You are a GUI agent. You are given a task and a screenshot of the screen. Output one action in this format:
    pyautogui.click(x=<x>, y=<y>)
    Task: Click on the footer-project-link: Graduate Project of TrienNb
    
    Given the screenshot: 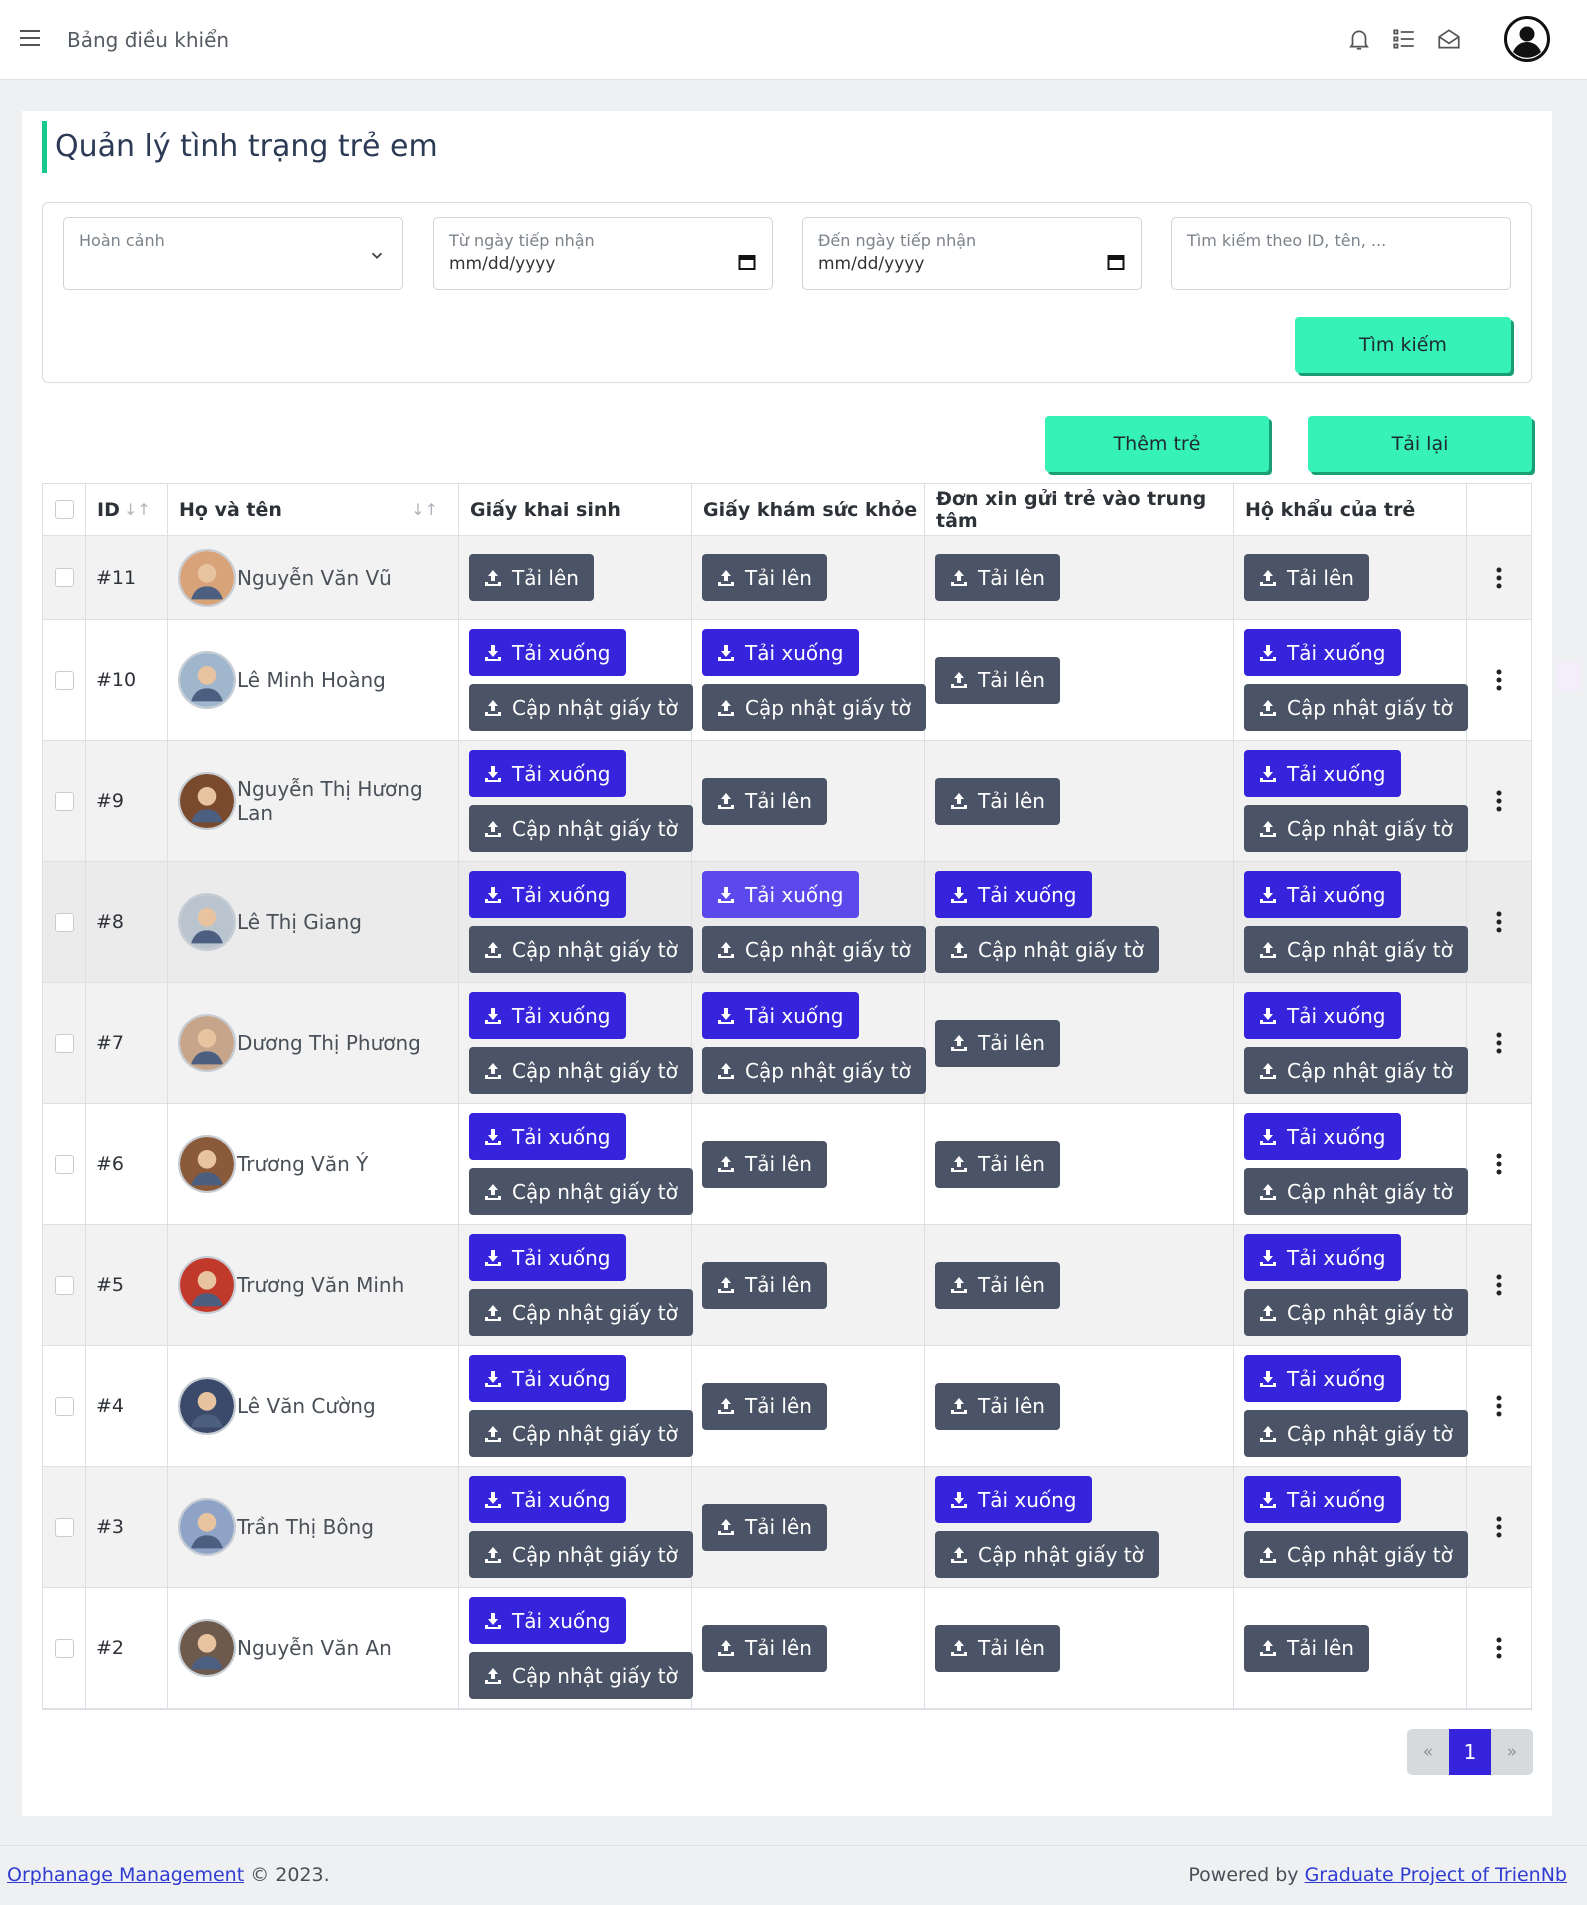 What is the action you would take?
    pyautogui.click(x=1436, y=1875)
    